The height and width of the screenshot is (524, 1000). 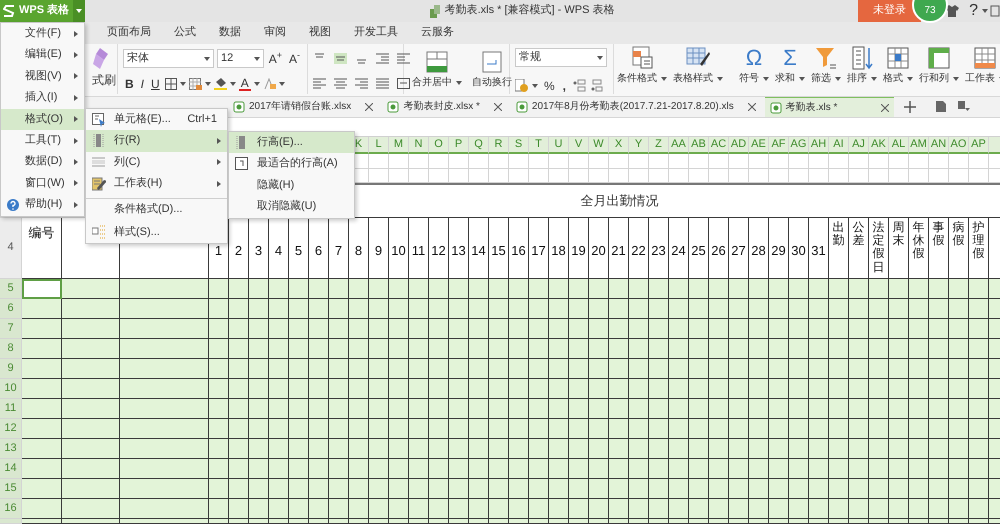 I want to click on window-title: 考勤表.xls * [兼容模式] - WPS 表格, so click(x=529, y=11).